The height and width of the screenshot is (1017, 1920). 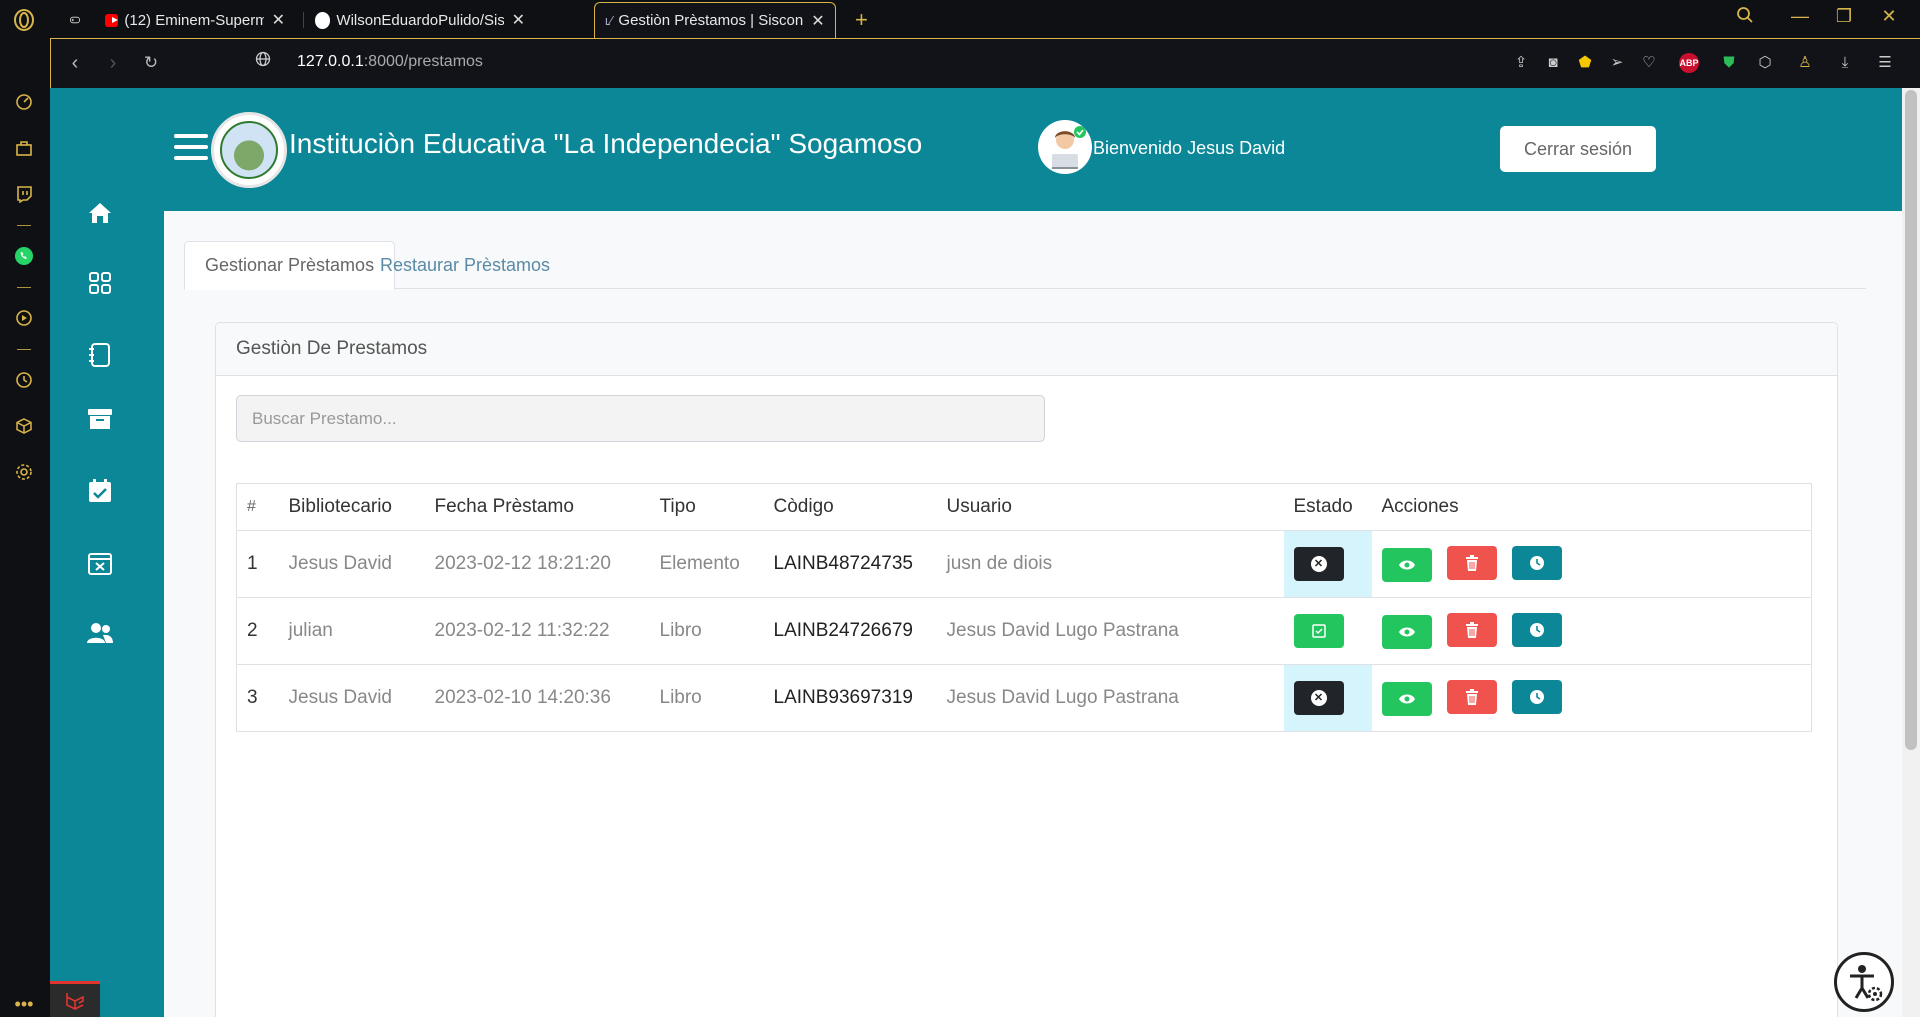 What do you see at coordinates (1585, 63) in the screenshot?
I see `vpn-shield-icon: ⬟` at bounding box center [1585, 63].